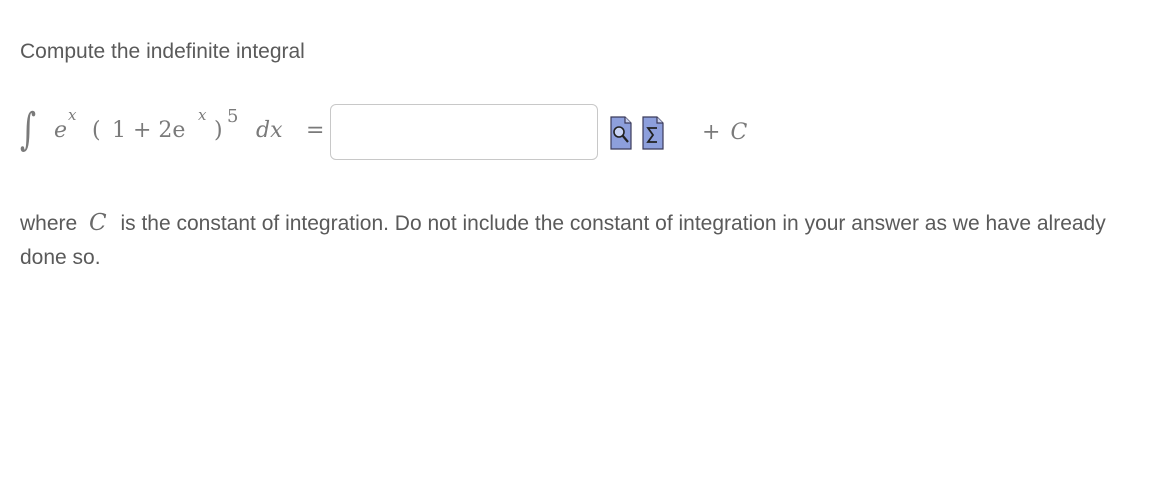 Image resolution: width=1170 pixels, height=496 pixels. I want to click on question-prompt: Compute the indefinite integral, so click(162, 51).